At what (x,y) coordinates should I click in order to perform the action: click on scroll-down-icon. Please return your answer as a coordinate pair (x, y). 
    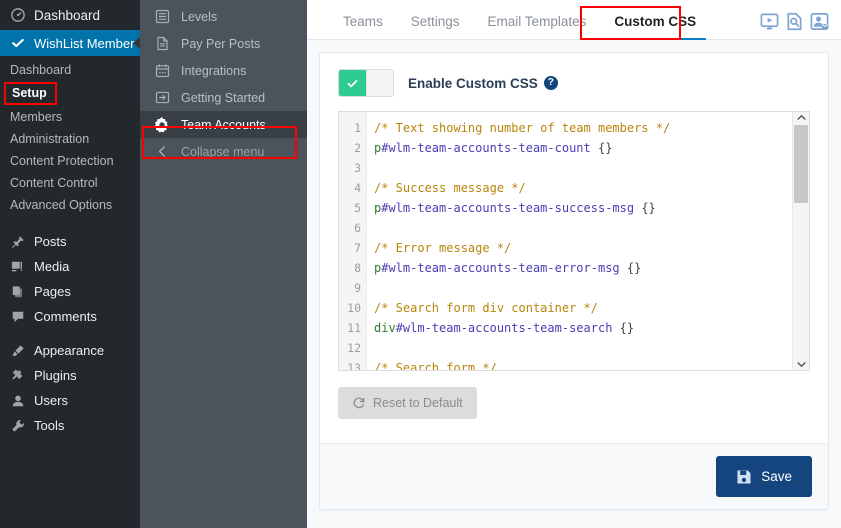
    Looking at the image, I should click on (801, 364).